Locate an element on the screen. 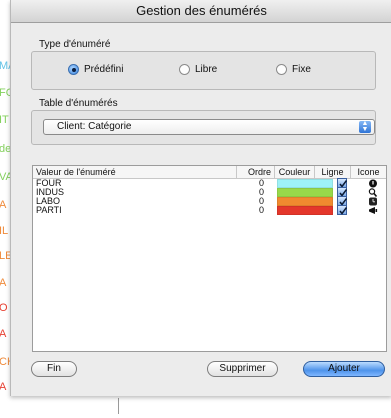  window-title: Gestion des énumérés is located at coordinates (201, 10).